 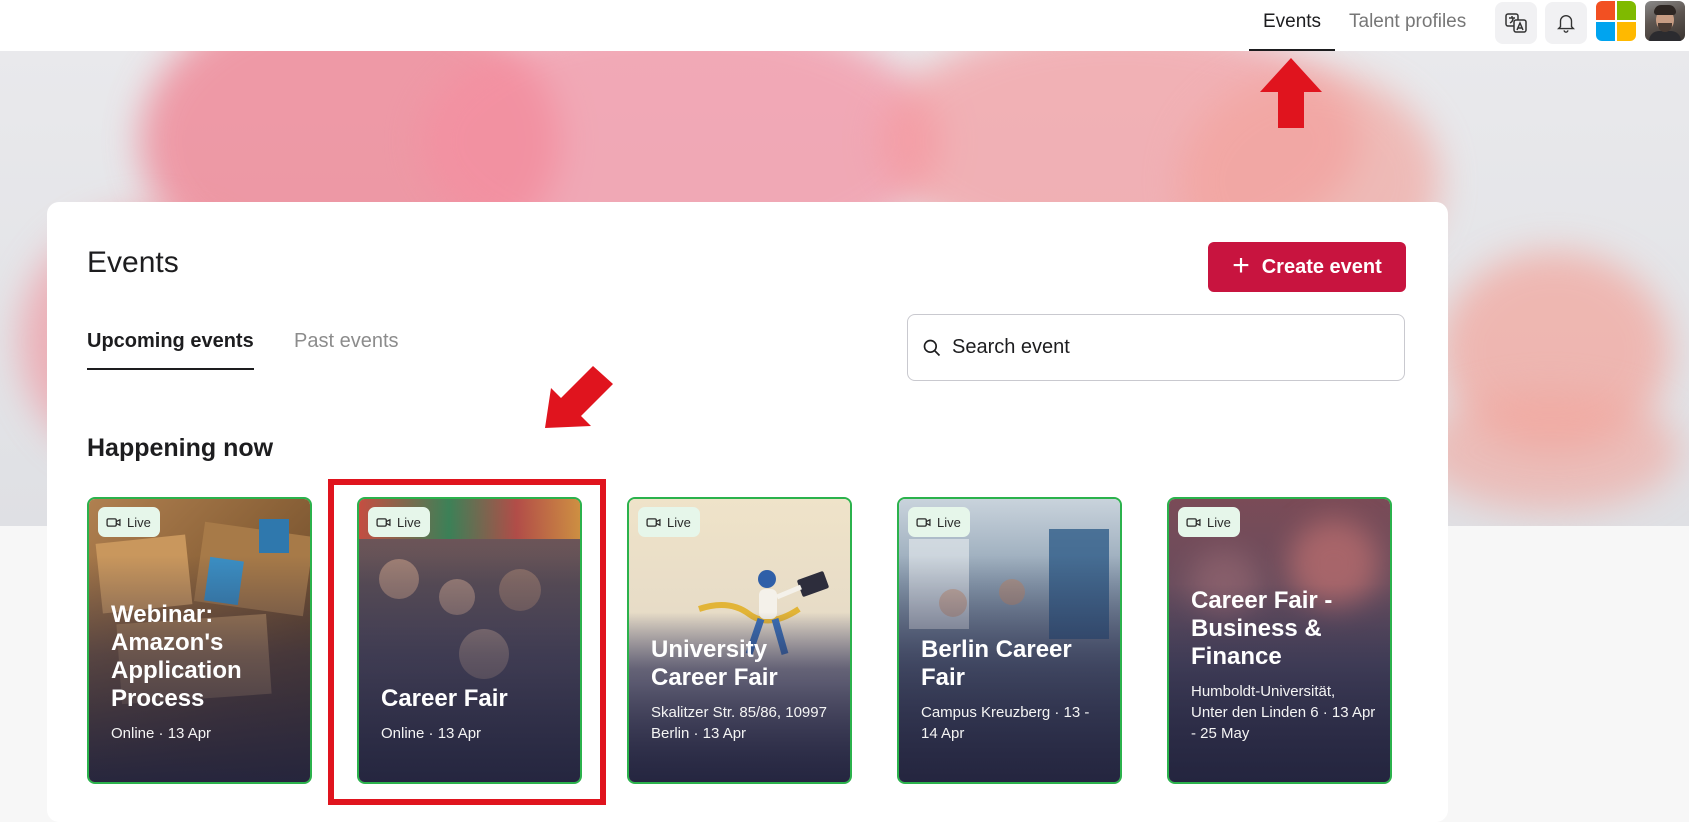 What do you see at coordinates (1616, 21) in the screenshot?
I see `company-logo` at bounding box center [1616, 21].